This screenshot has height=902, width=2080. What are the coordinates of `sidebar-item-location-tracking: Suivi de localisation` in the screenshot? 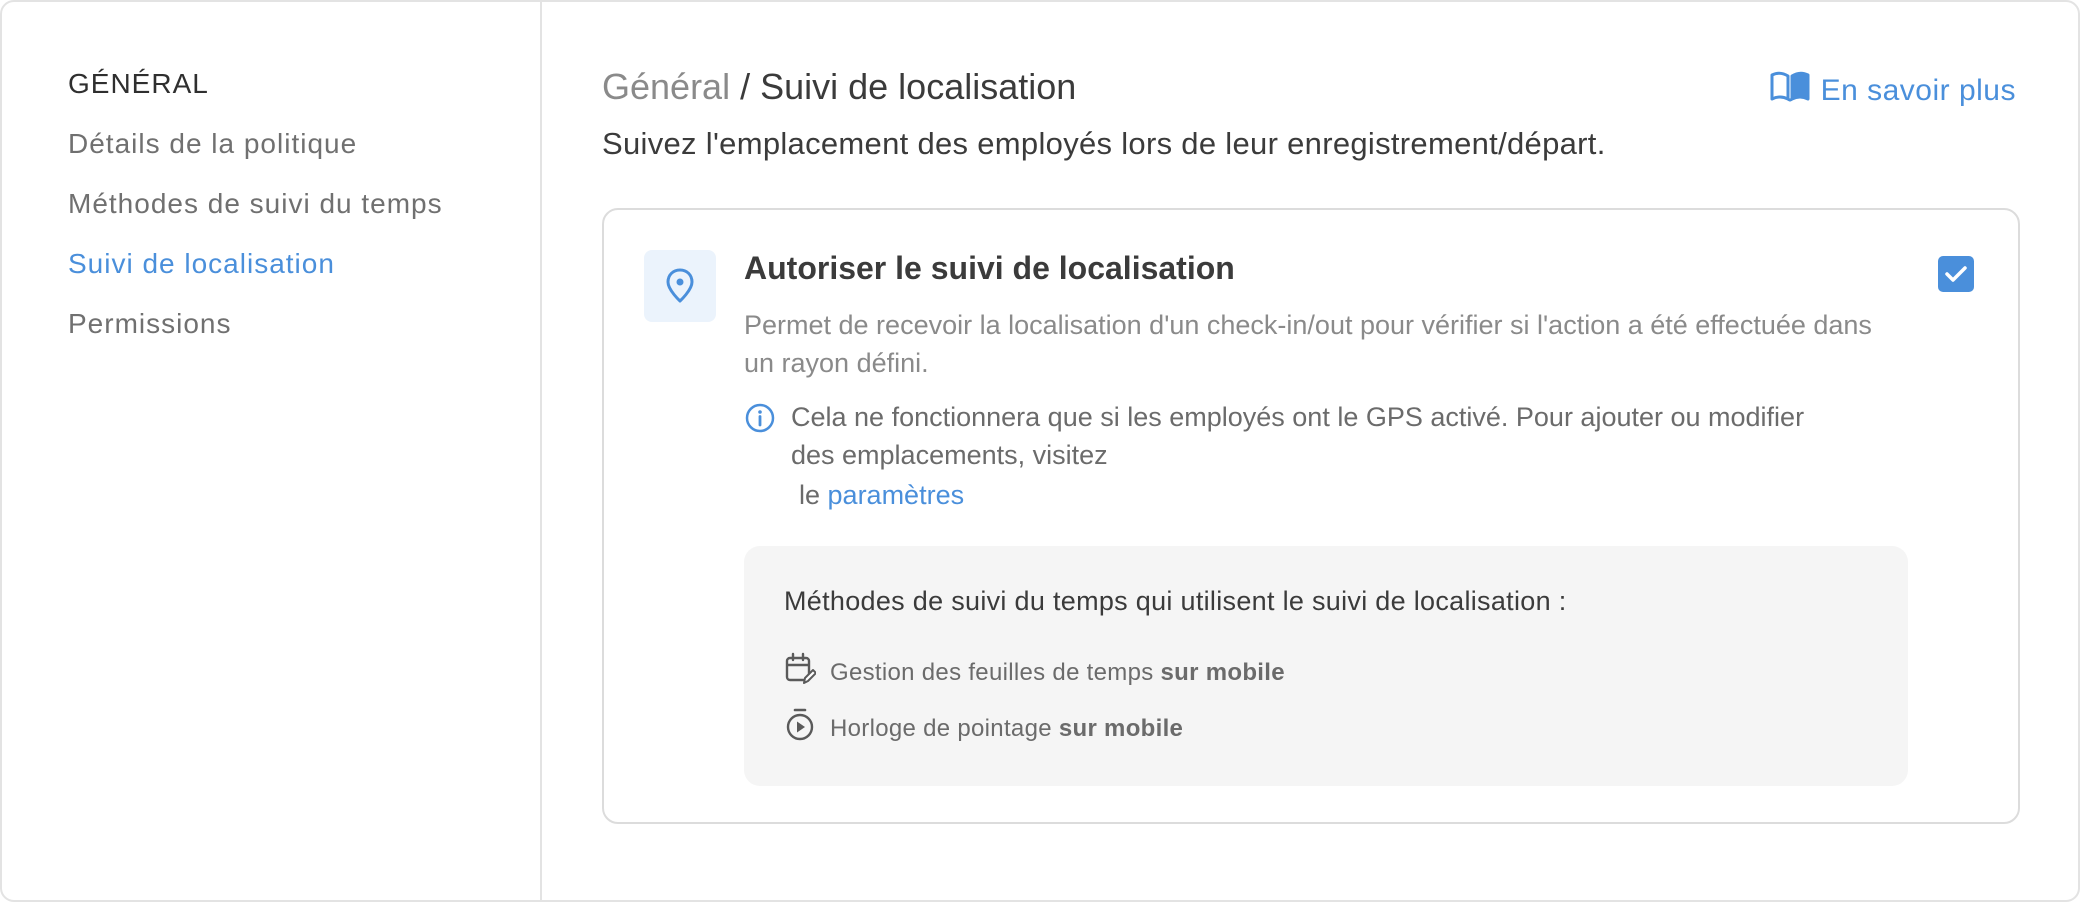 It's located at (201, 264).